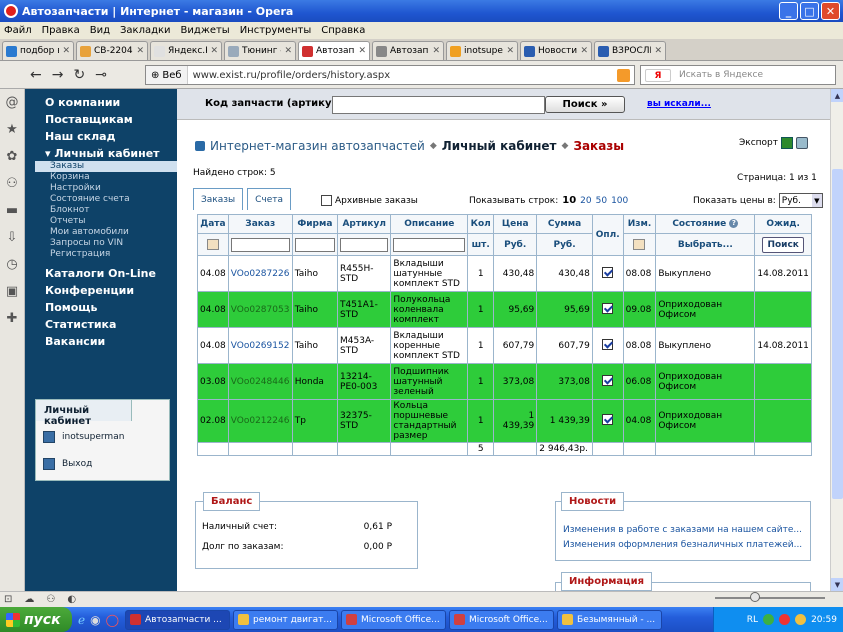 This screenshot has width=843, height=632. I want to click on article-filter, so click(364, 244).